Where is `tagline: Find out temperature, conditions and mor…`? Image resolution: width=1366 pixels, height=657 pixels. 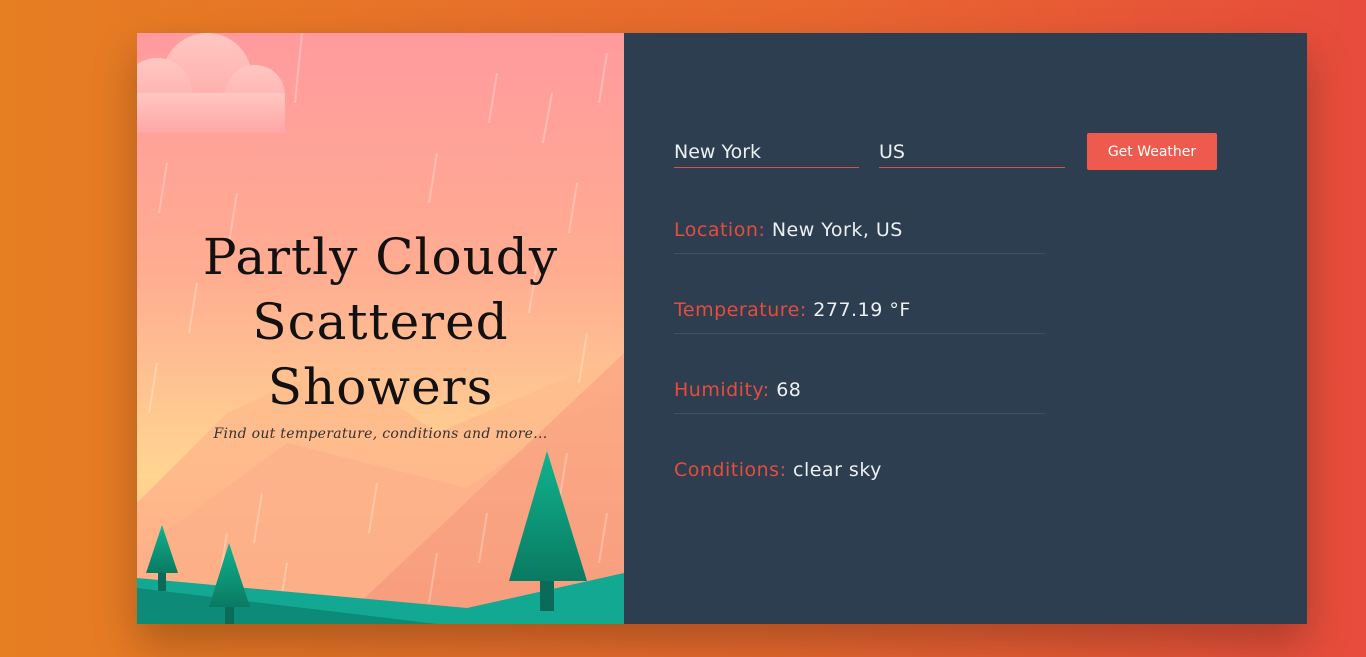
tagline: Find out temperature, conditions and mor… is located at coordinates (380, 434).